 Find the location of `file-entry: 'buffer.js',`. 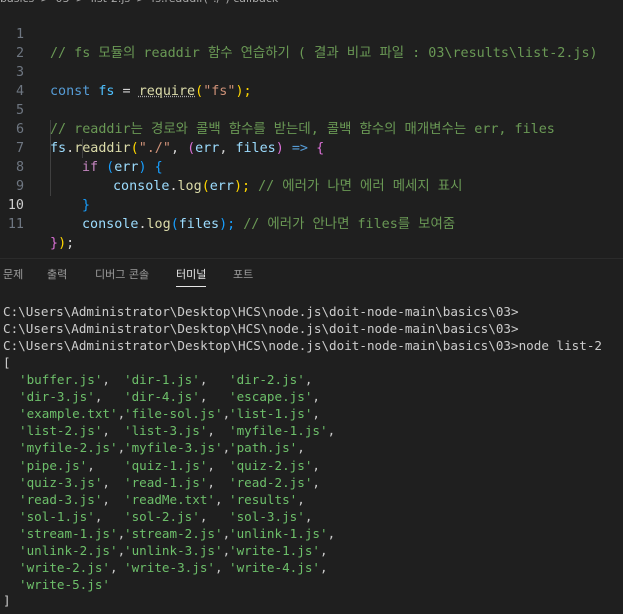

file-entry: 'buffer.js', is located at coordinates (64, 379).